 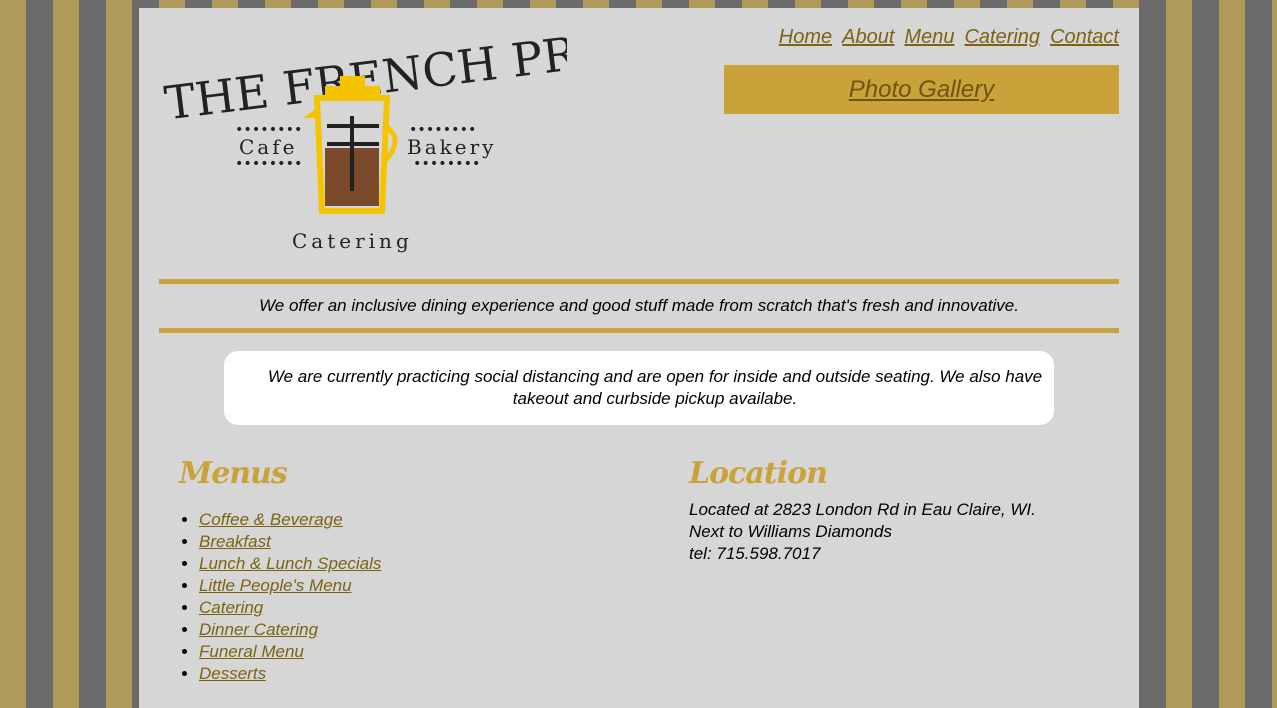 I want to click on photo-gallery-banner: Photo Gallery, so click(x=921, y=89).